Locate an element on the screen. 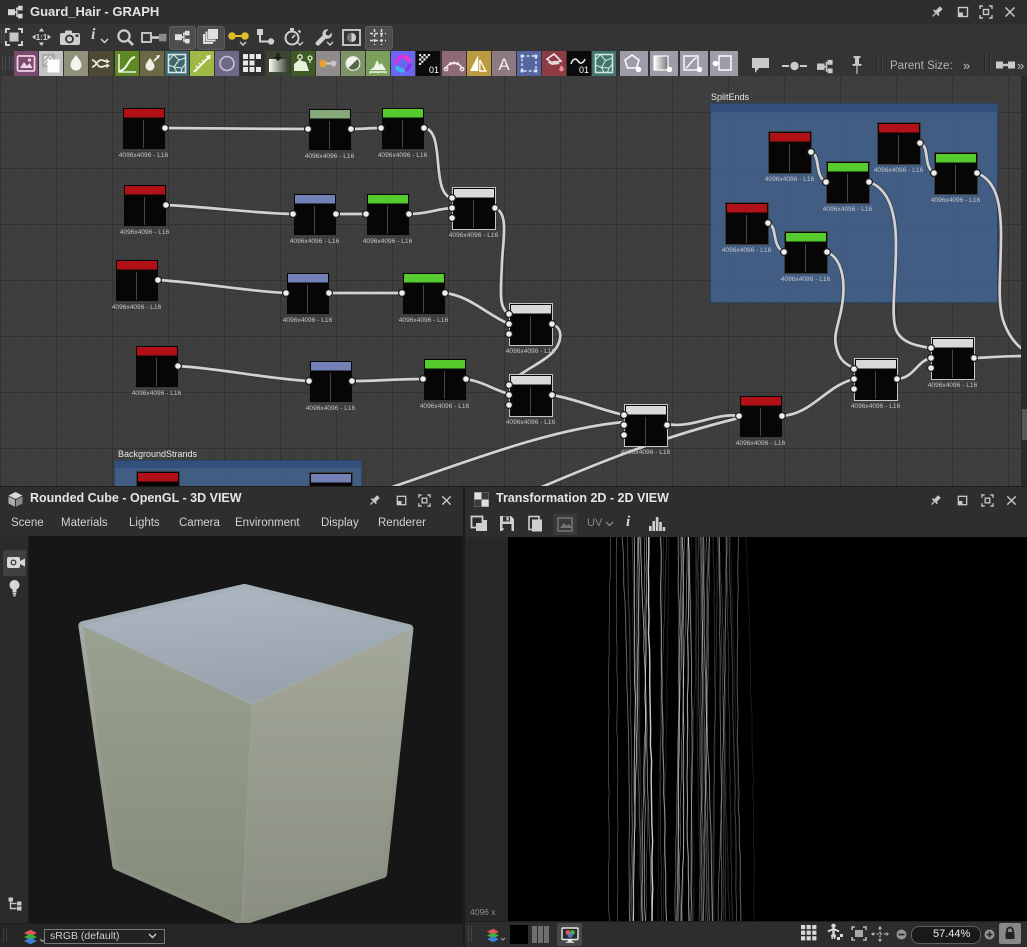  svg-text: 1:1 is located at coordinates (42, 37).